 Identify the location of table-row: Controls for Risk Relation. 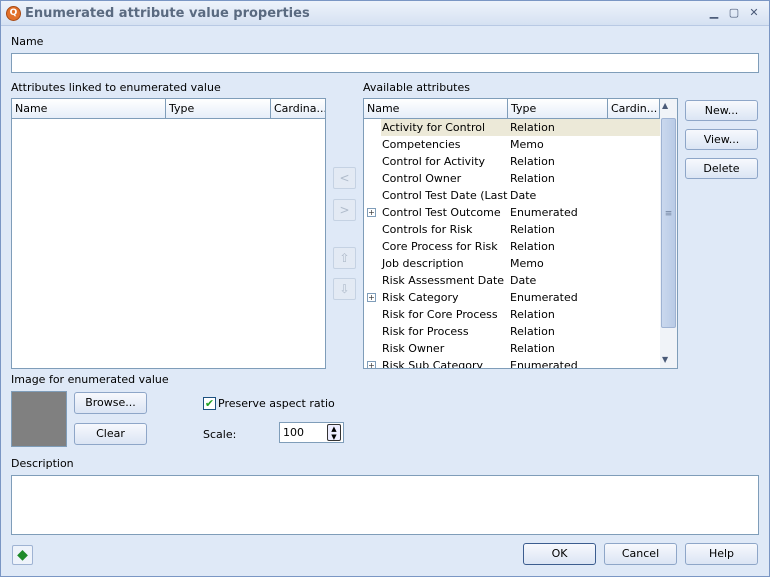
(512, 229).